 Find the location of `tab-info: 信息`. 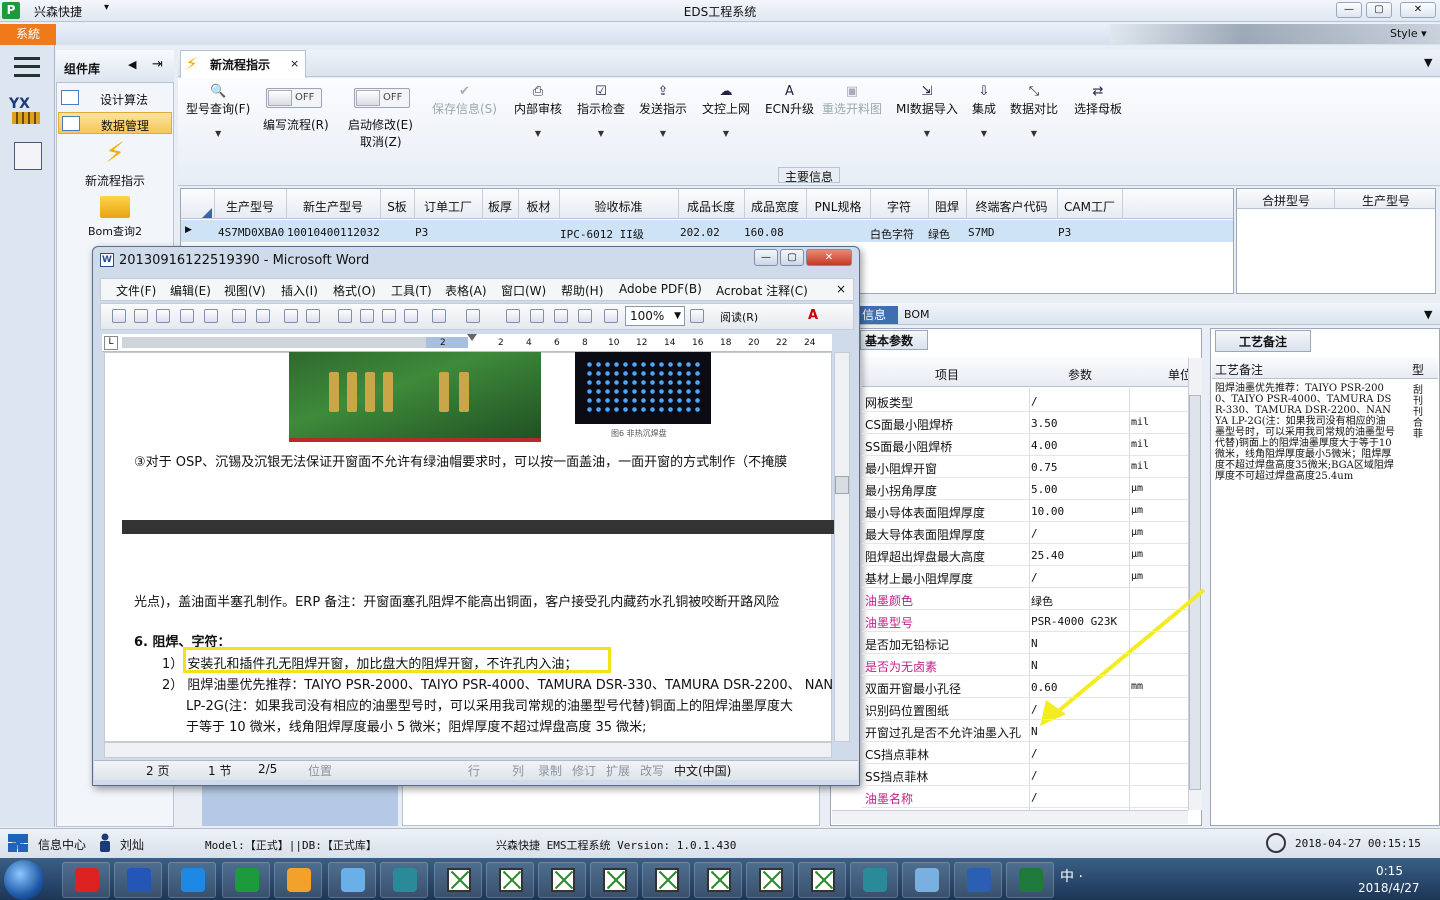

tab-info: 信息 is located at coordinates (878, 315).